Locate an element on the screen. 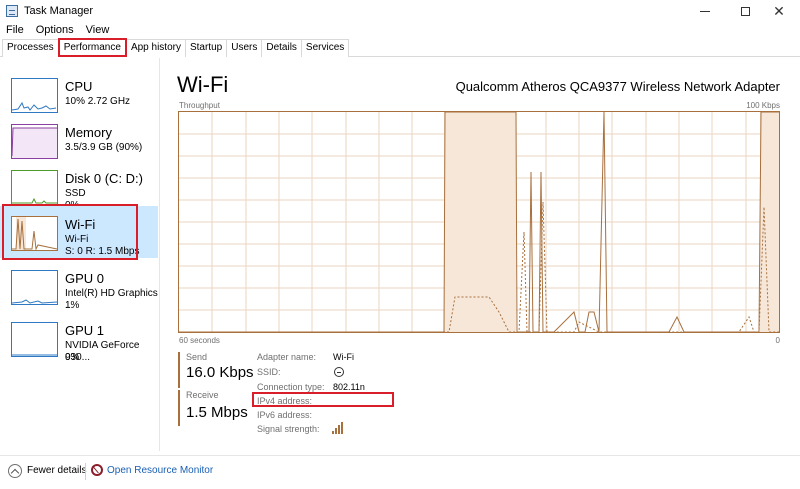  footer-bar: Fewer details Open Resource Monitor is located at coordinates (400, 472).